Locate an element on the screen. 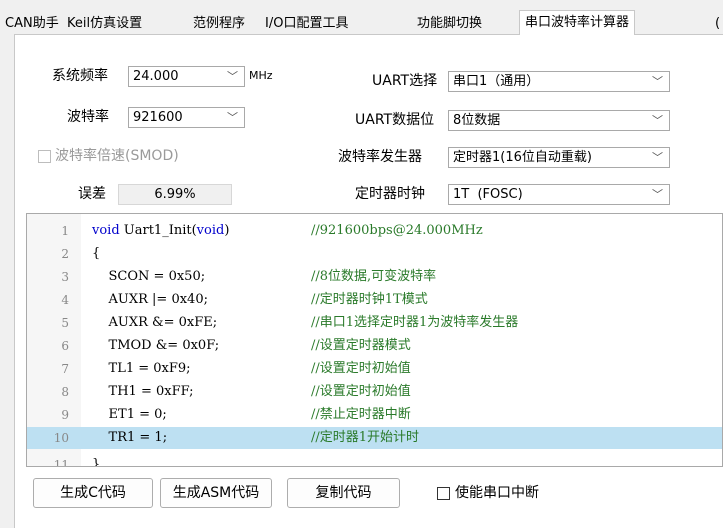  timer-clock-label: 定时器时钟 is located at coordinates (390, 194).